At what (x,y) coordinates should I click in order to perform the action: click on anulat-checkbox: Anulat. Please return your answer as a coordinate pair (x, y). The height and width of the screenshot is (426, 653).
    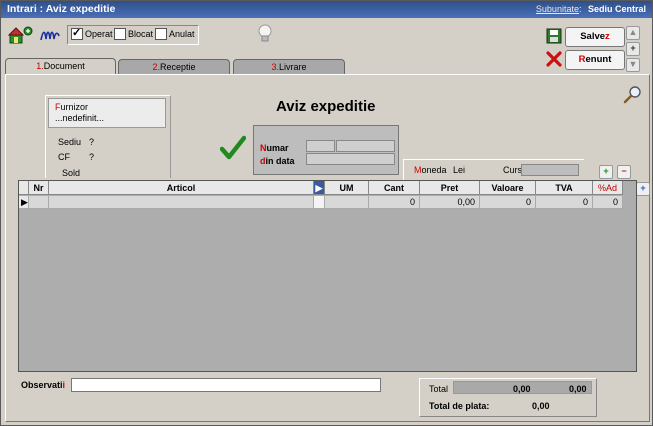
    Looking at the image, I should click on (175, 34).